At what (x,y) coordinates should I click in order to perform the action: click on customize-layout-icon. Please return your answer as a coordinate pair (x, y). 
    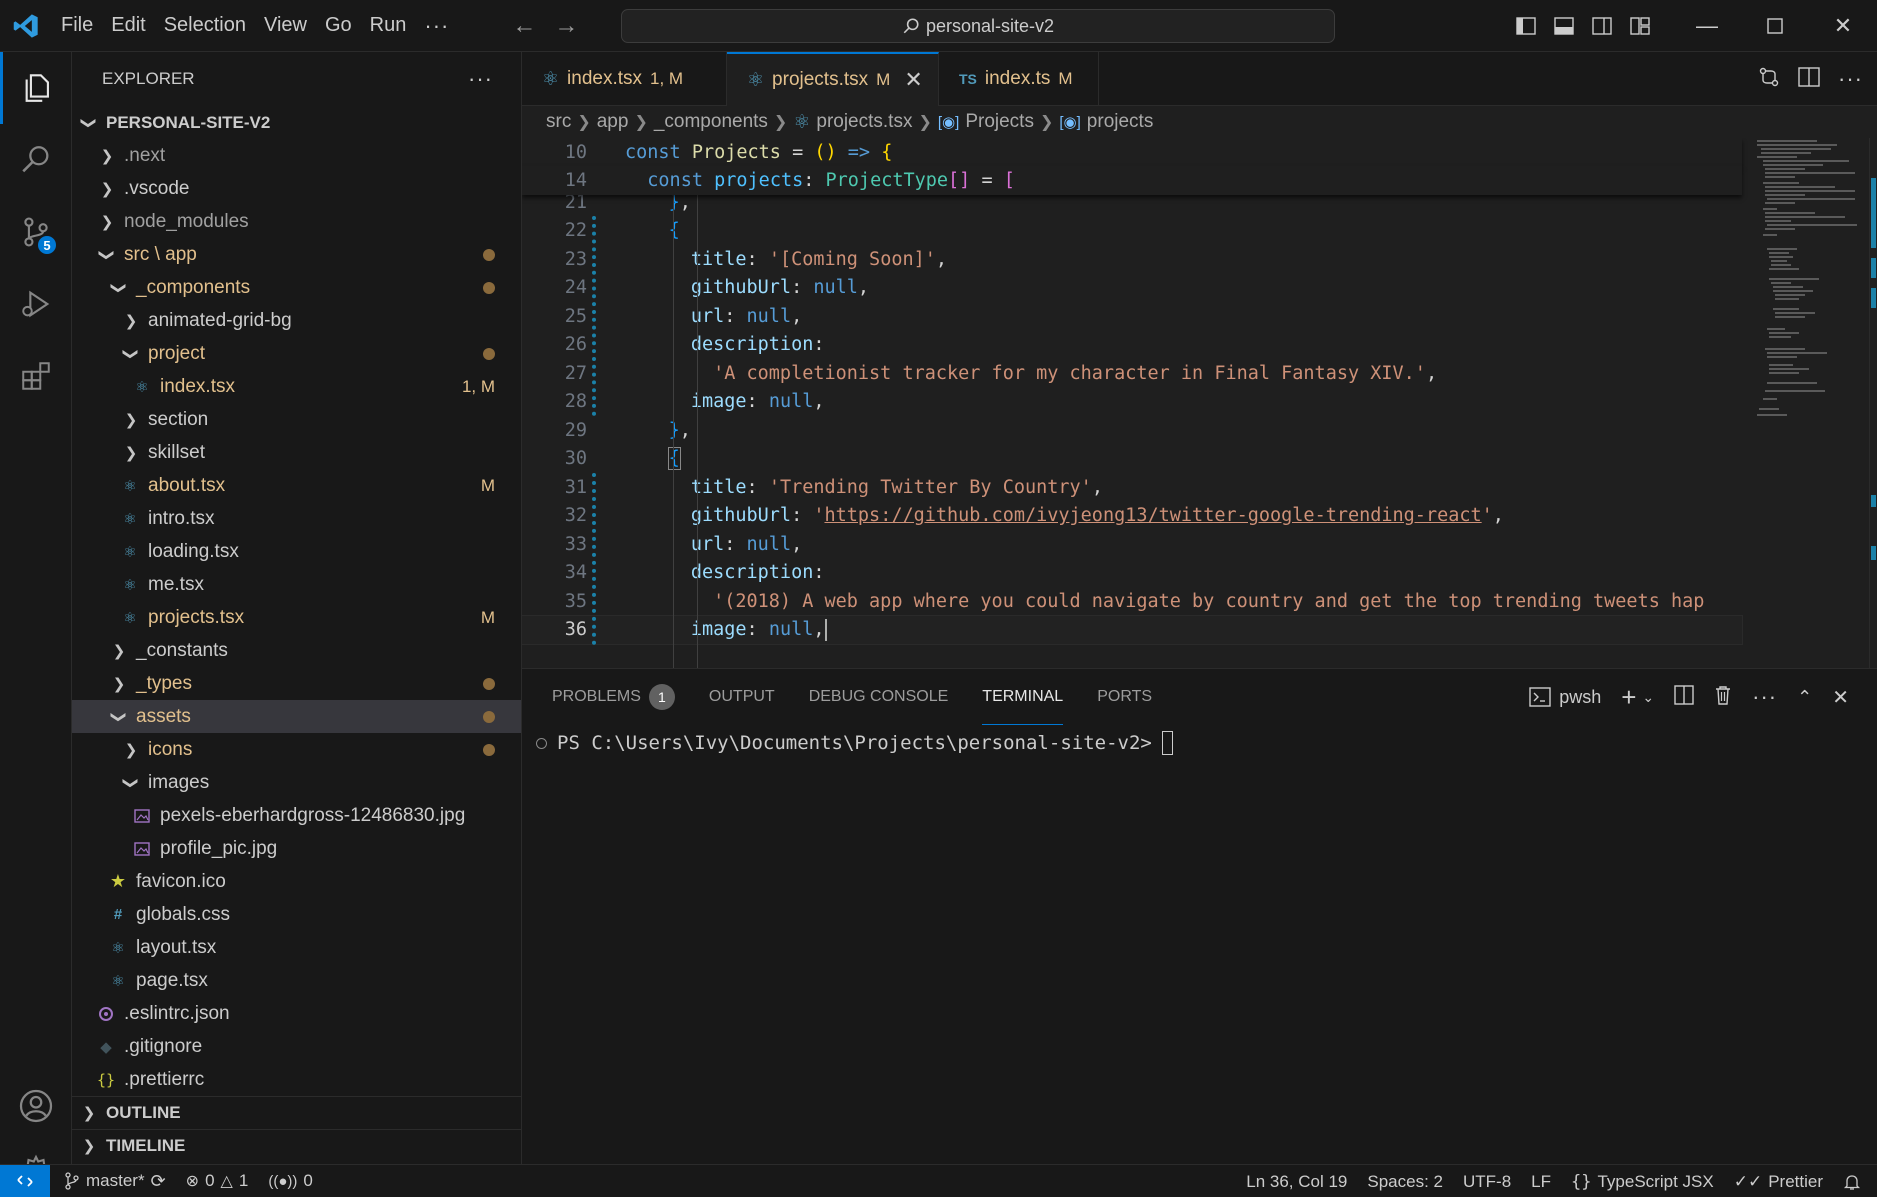
    Looking at the image, I should click on (1640, 26).